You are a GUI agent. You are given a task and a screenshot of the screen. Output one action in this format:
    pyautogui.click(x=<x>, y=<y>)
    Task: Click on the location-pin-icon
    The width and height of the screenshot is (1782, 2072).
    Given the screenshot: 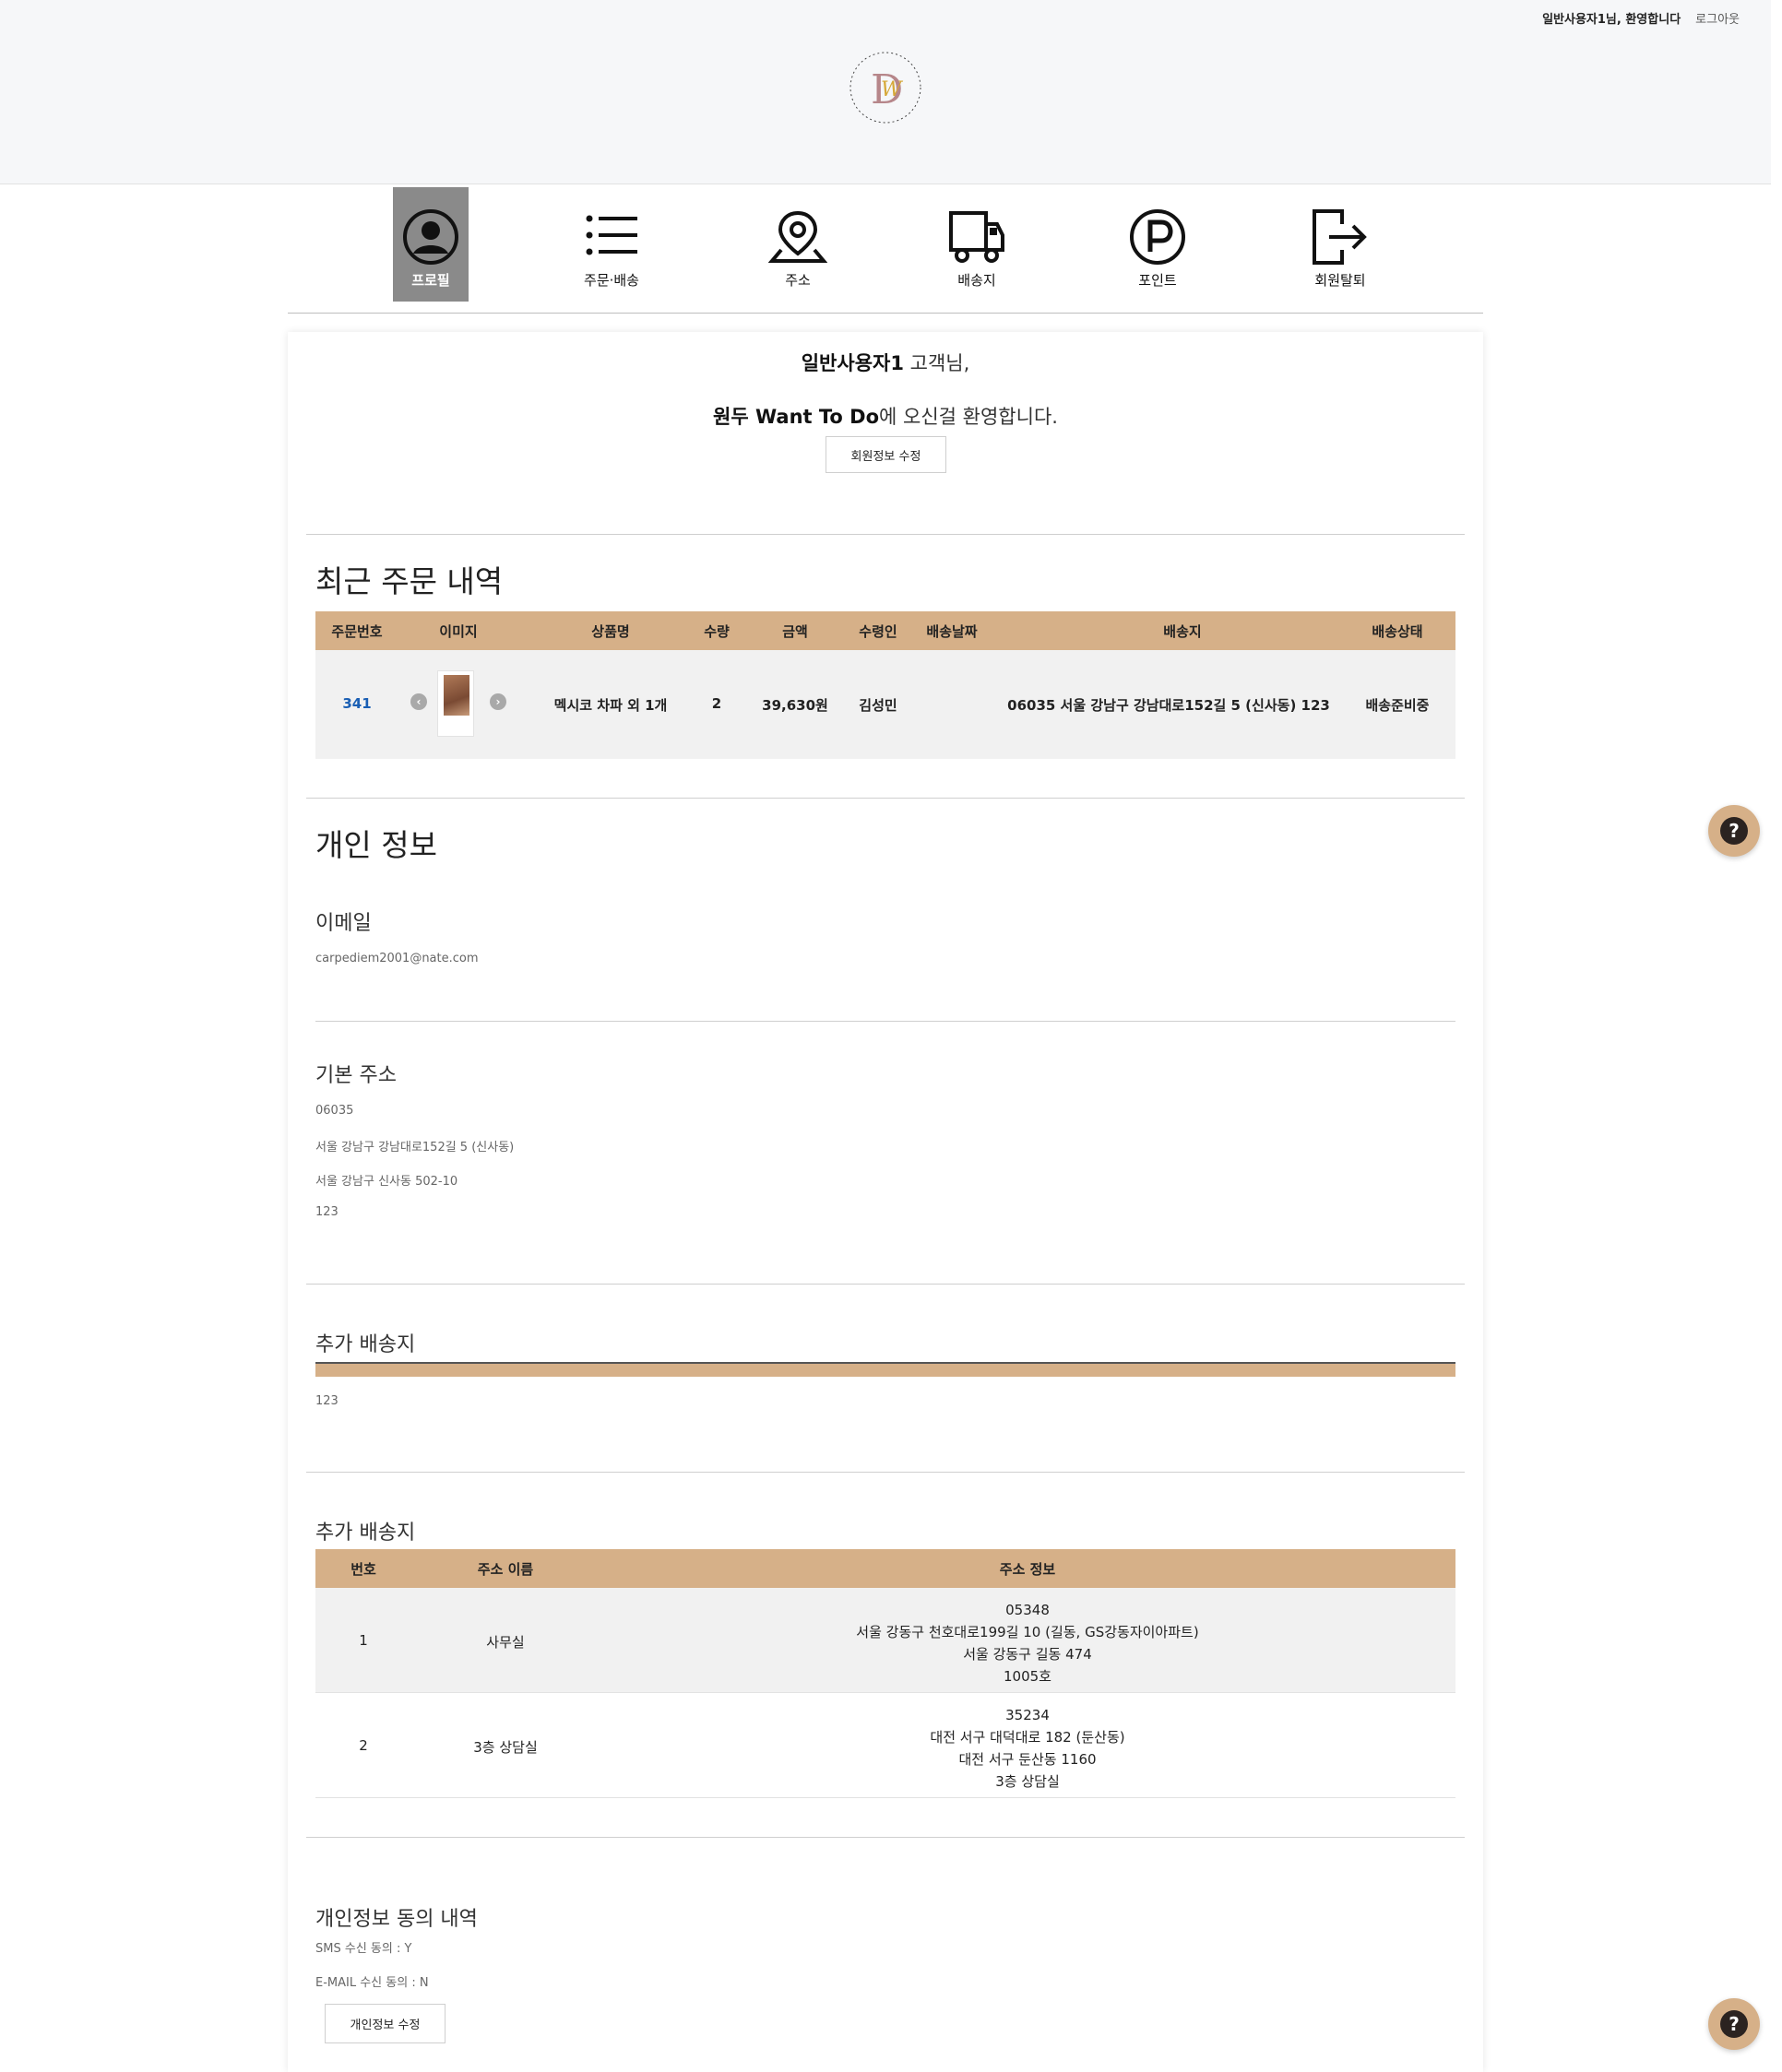 What is the action you would take?
    pyautogui.click(x=797, y=236)
    